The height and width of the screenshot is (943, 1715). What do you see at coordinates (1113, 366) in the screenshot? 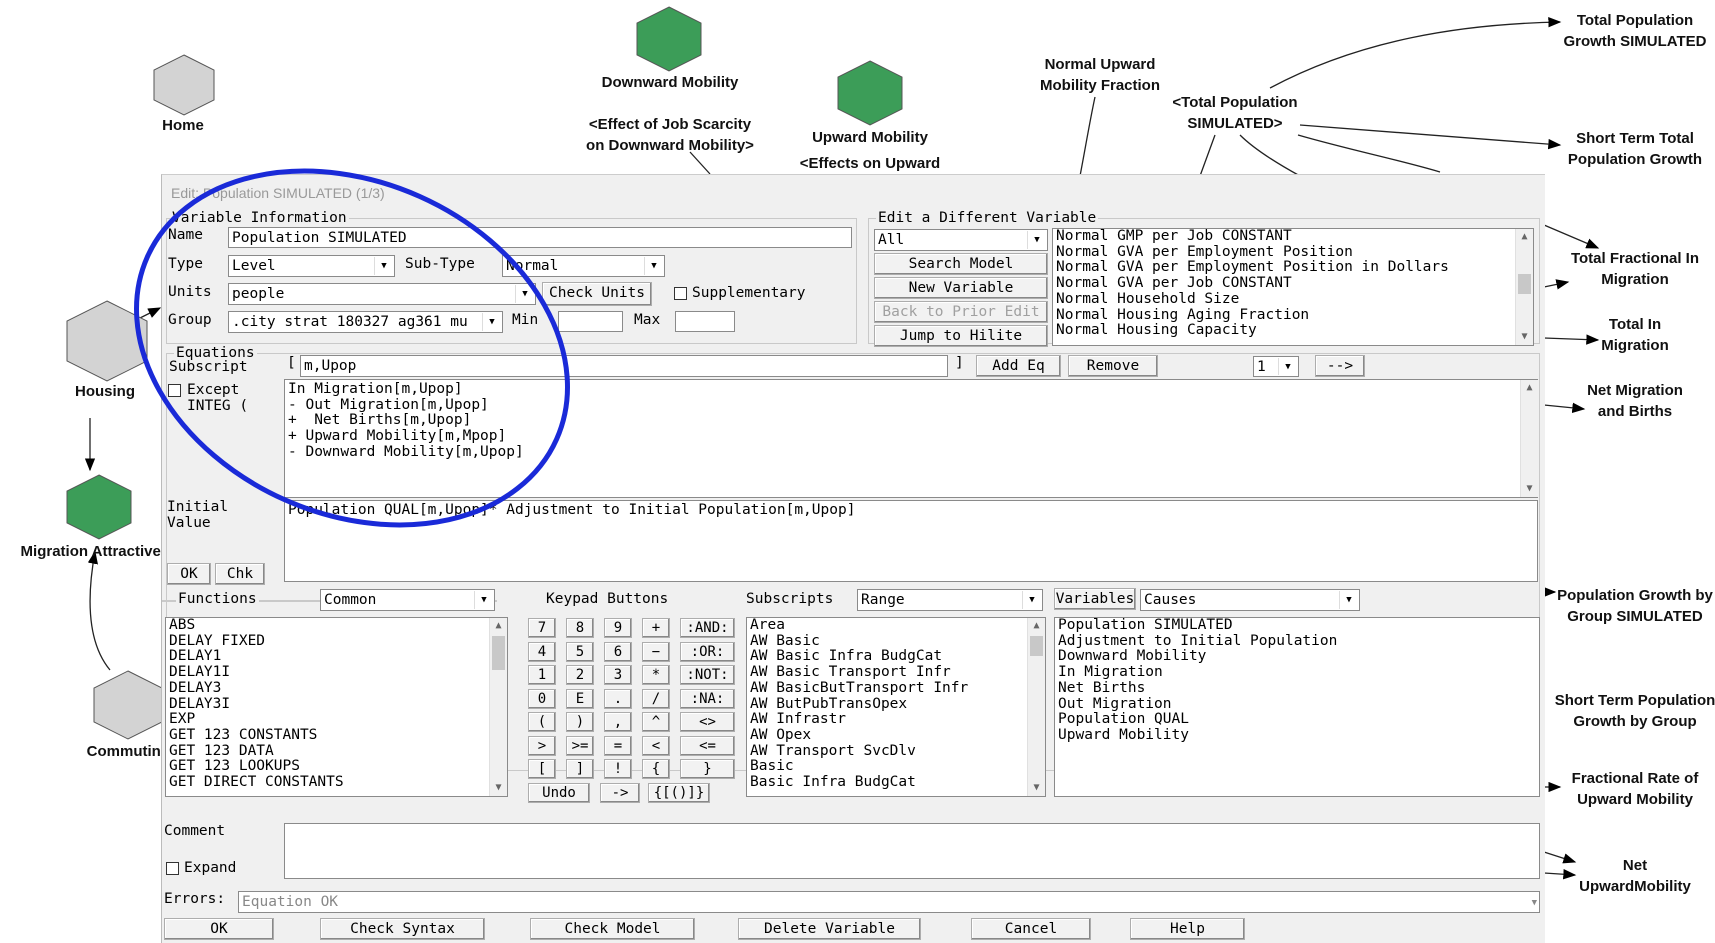
I see `remove-button: Remove` at bounding box center [1113, 366].